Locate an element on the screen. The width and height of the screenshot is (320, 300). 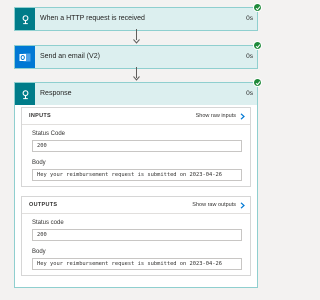
inputs-title: INPUTS is located at coordinates (40, 116).